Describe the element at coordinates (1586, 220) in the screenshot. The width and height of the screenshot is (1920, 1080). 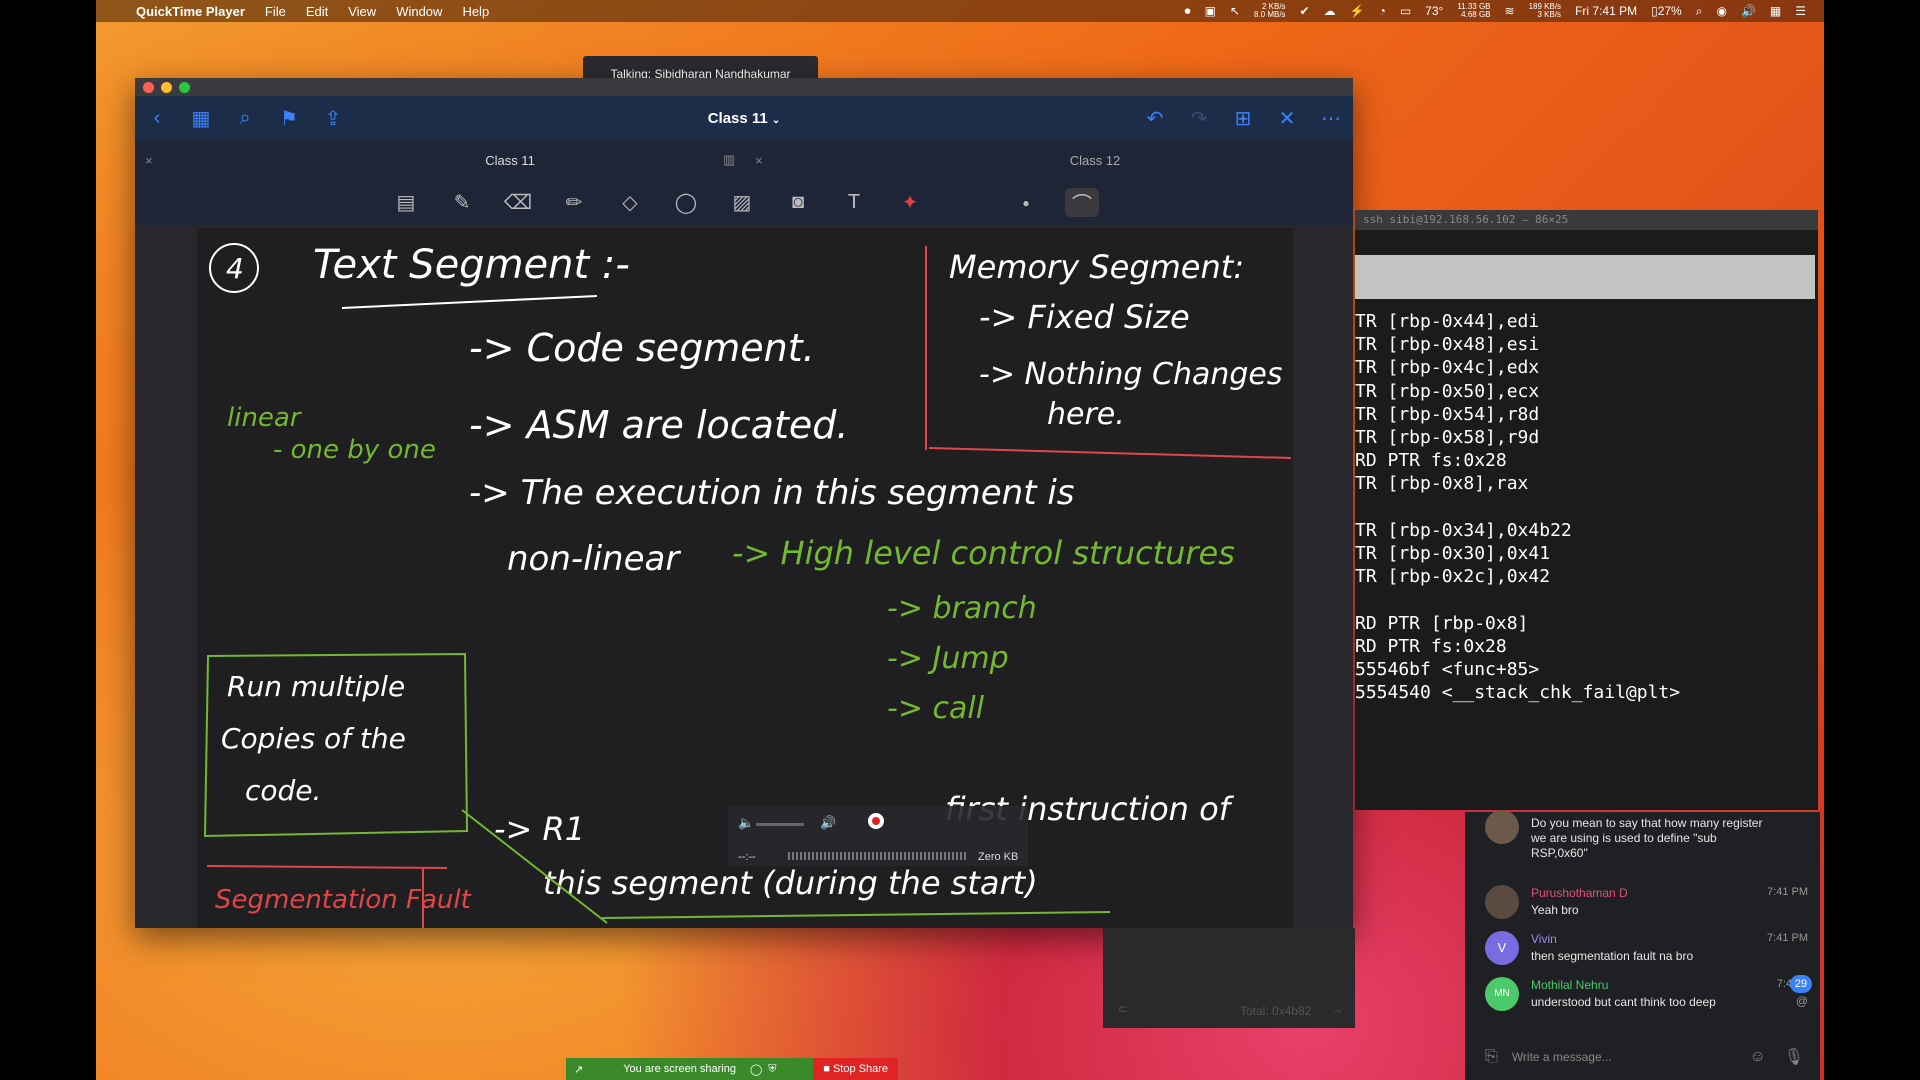
I see `terminal-title: ssh sibi@192.168.56.102 — 86×25` at that location.